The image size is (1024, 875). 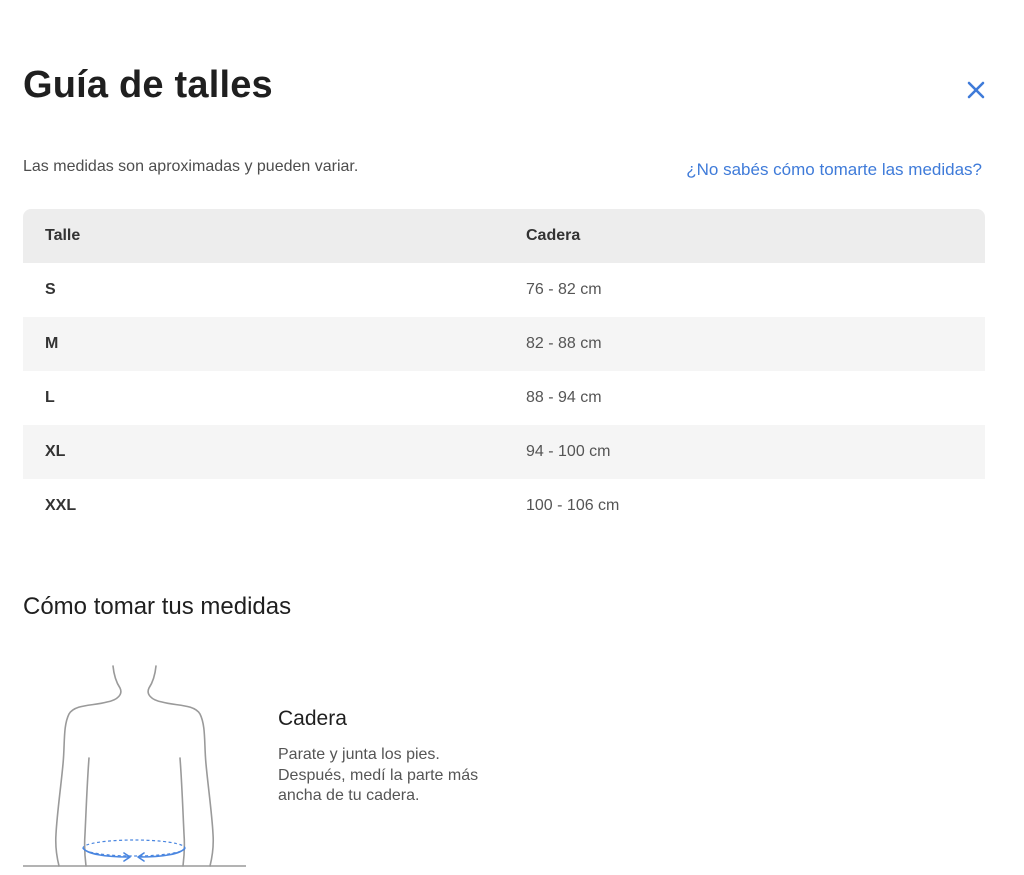 I want to click on close-button, so click(x=976, y=90).